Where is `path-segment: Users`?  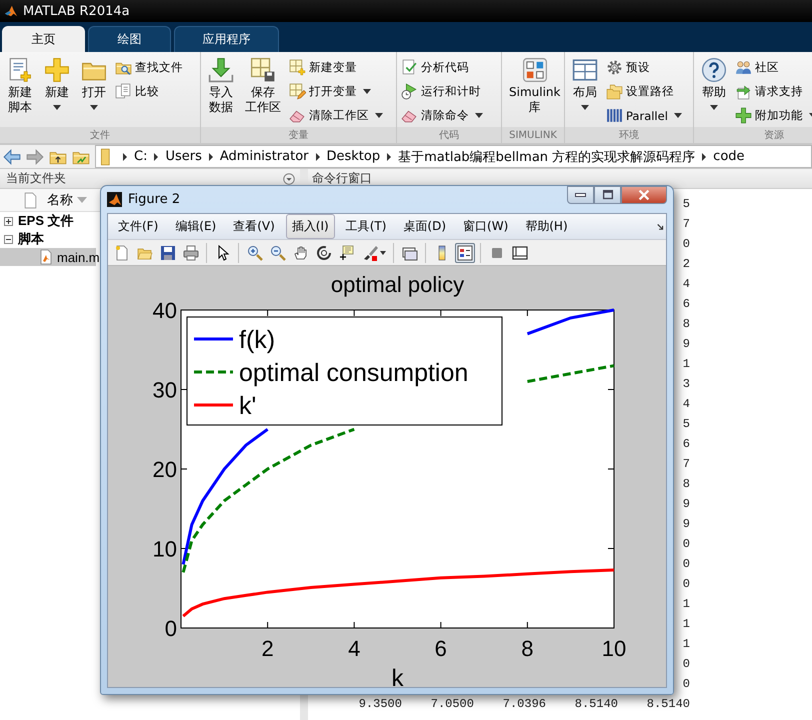 path-segment: Users is located at coordinates (183, 156).